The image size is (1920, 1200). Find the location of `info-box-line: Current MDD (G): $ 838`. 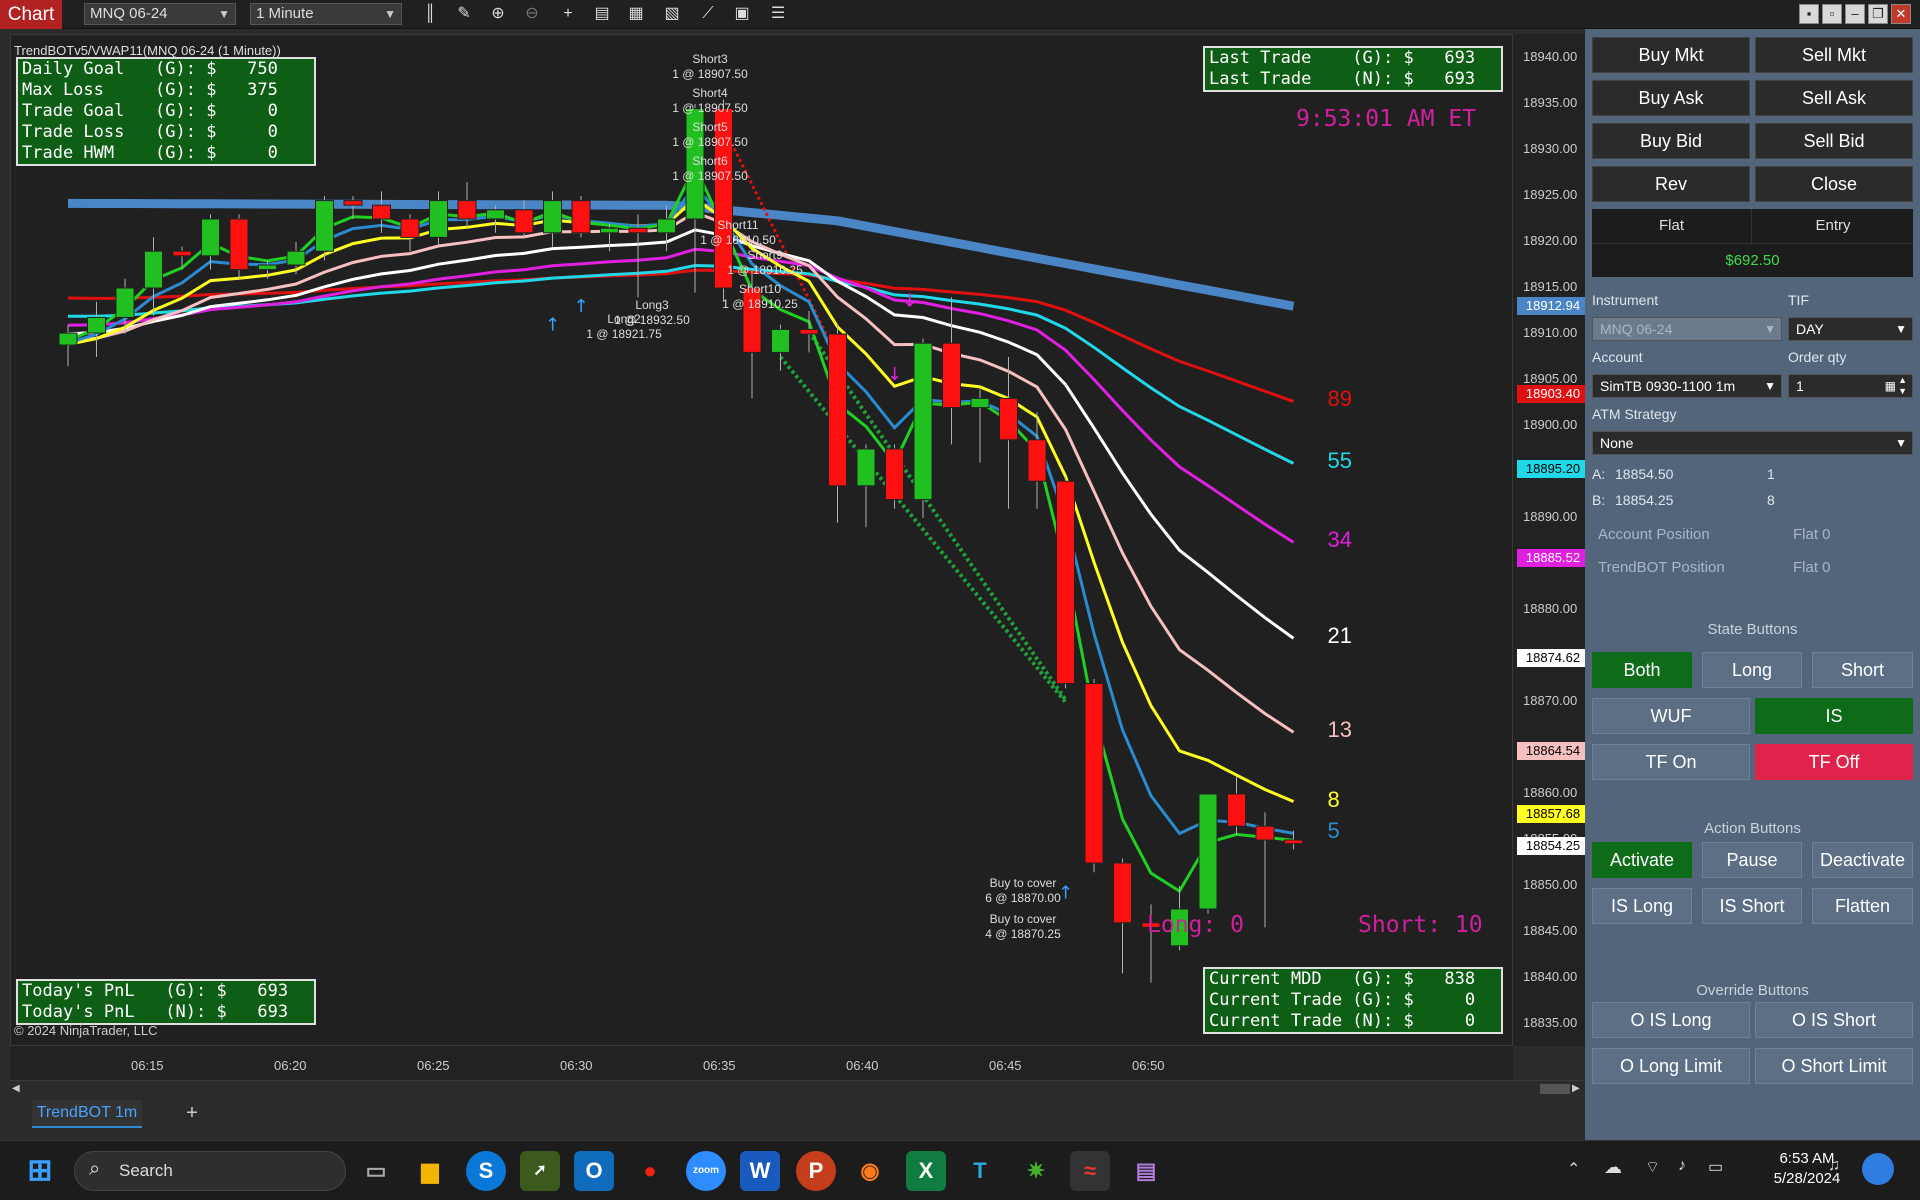

info-box-line: Current MDD (G): $ 838 is located at coordinates (1342, 979).